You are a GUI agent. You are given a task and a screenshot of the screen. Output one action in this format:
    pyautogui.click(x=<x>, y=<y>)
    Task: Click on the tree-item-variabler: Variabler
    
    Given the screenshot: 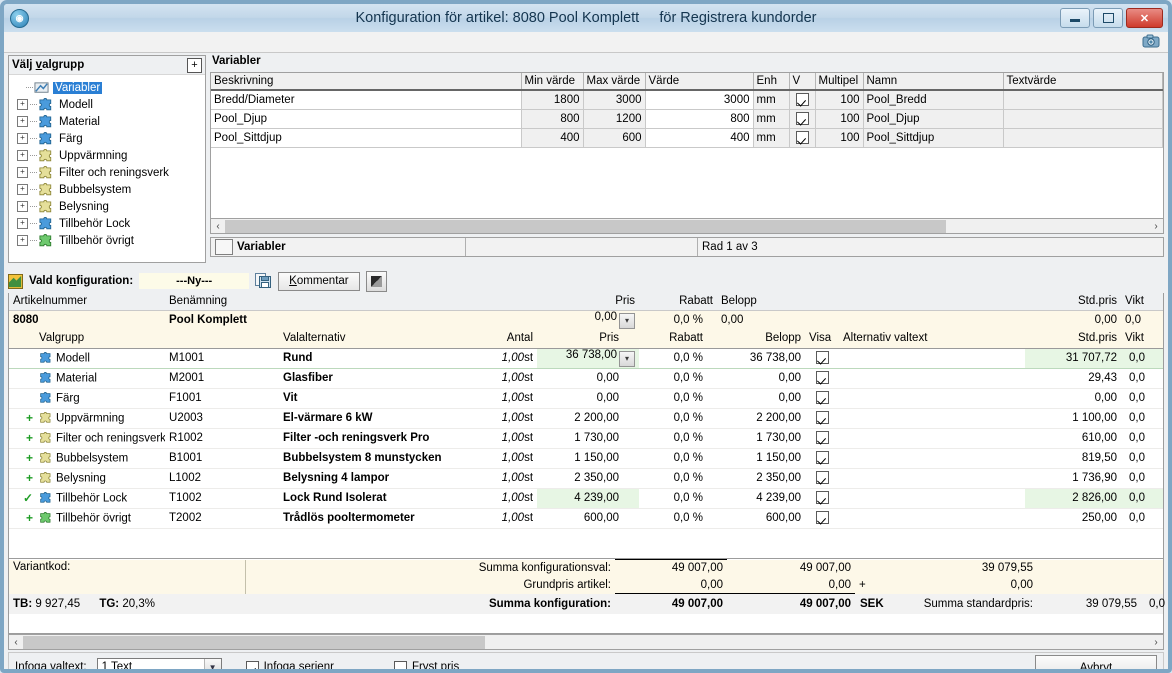 What is the action you would take?
    pyautogui.click(x=111, y=87)
    